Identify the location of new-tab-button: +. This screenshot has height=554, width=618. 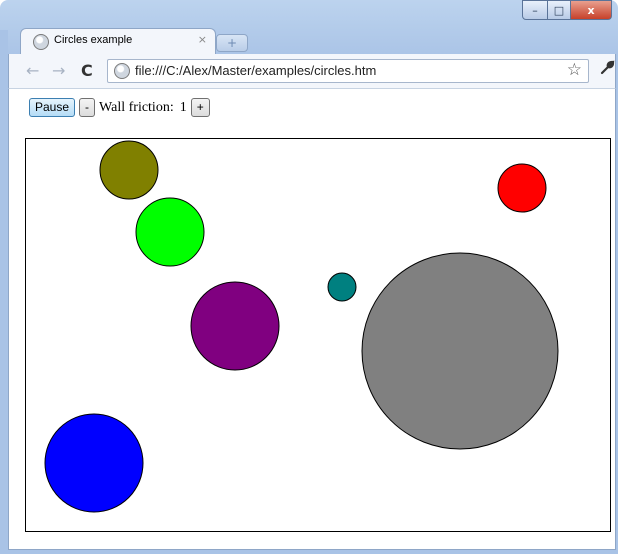
(232, 43).